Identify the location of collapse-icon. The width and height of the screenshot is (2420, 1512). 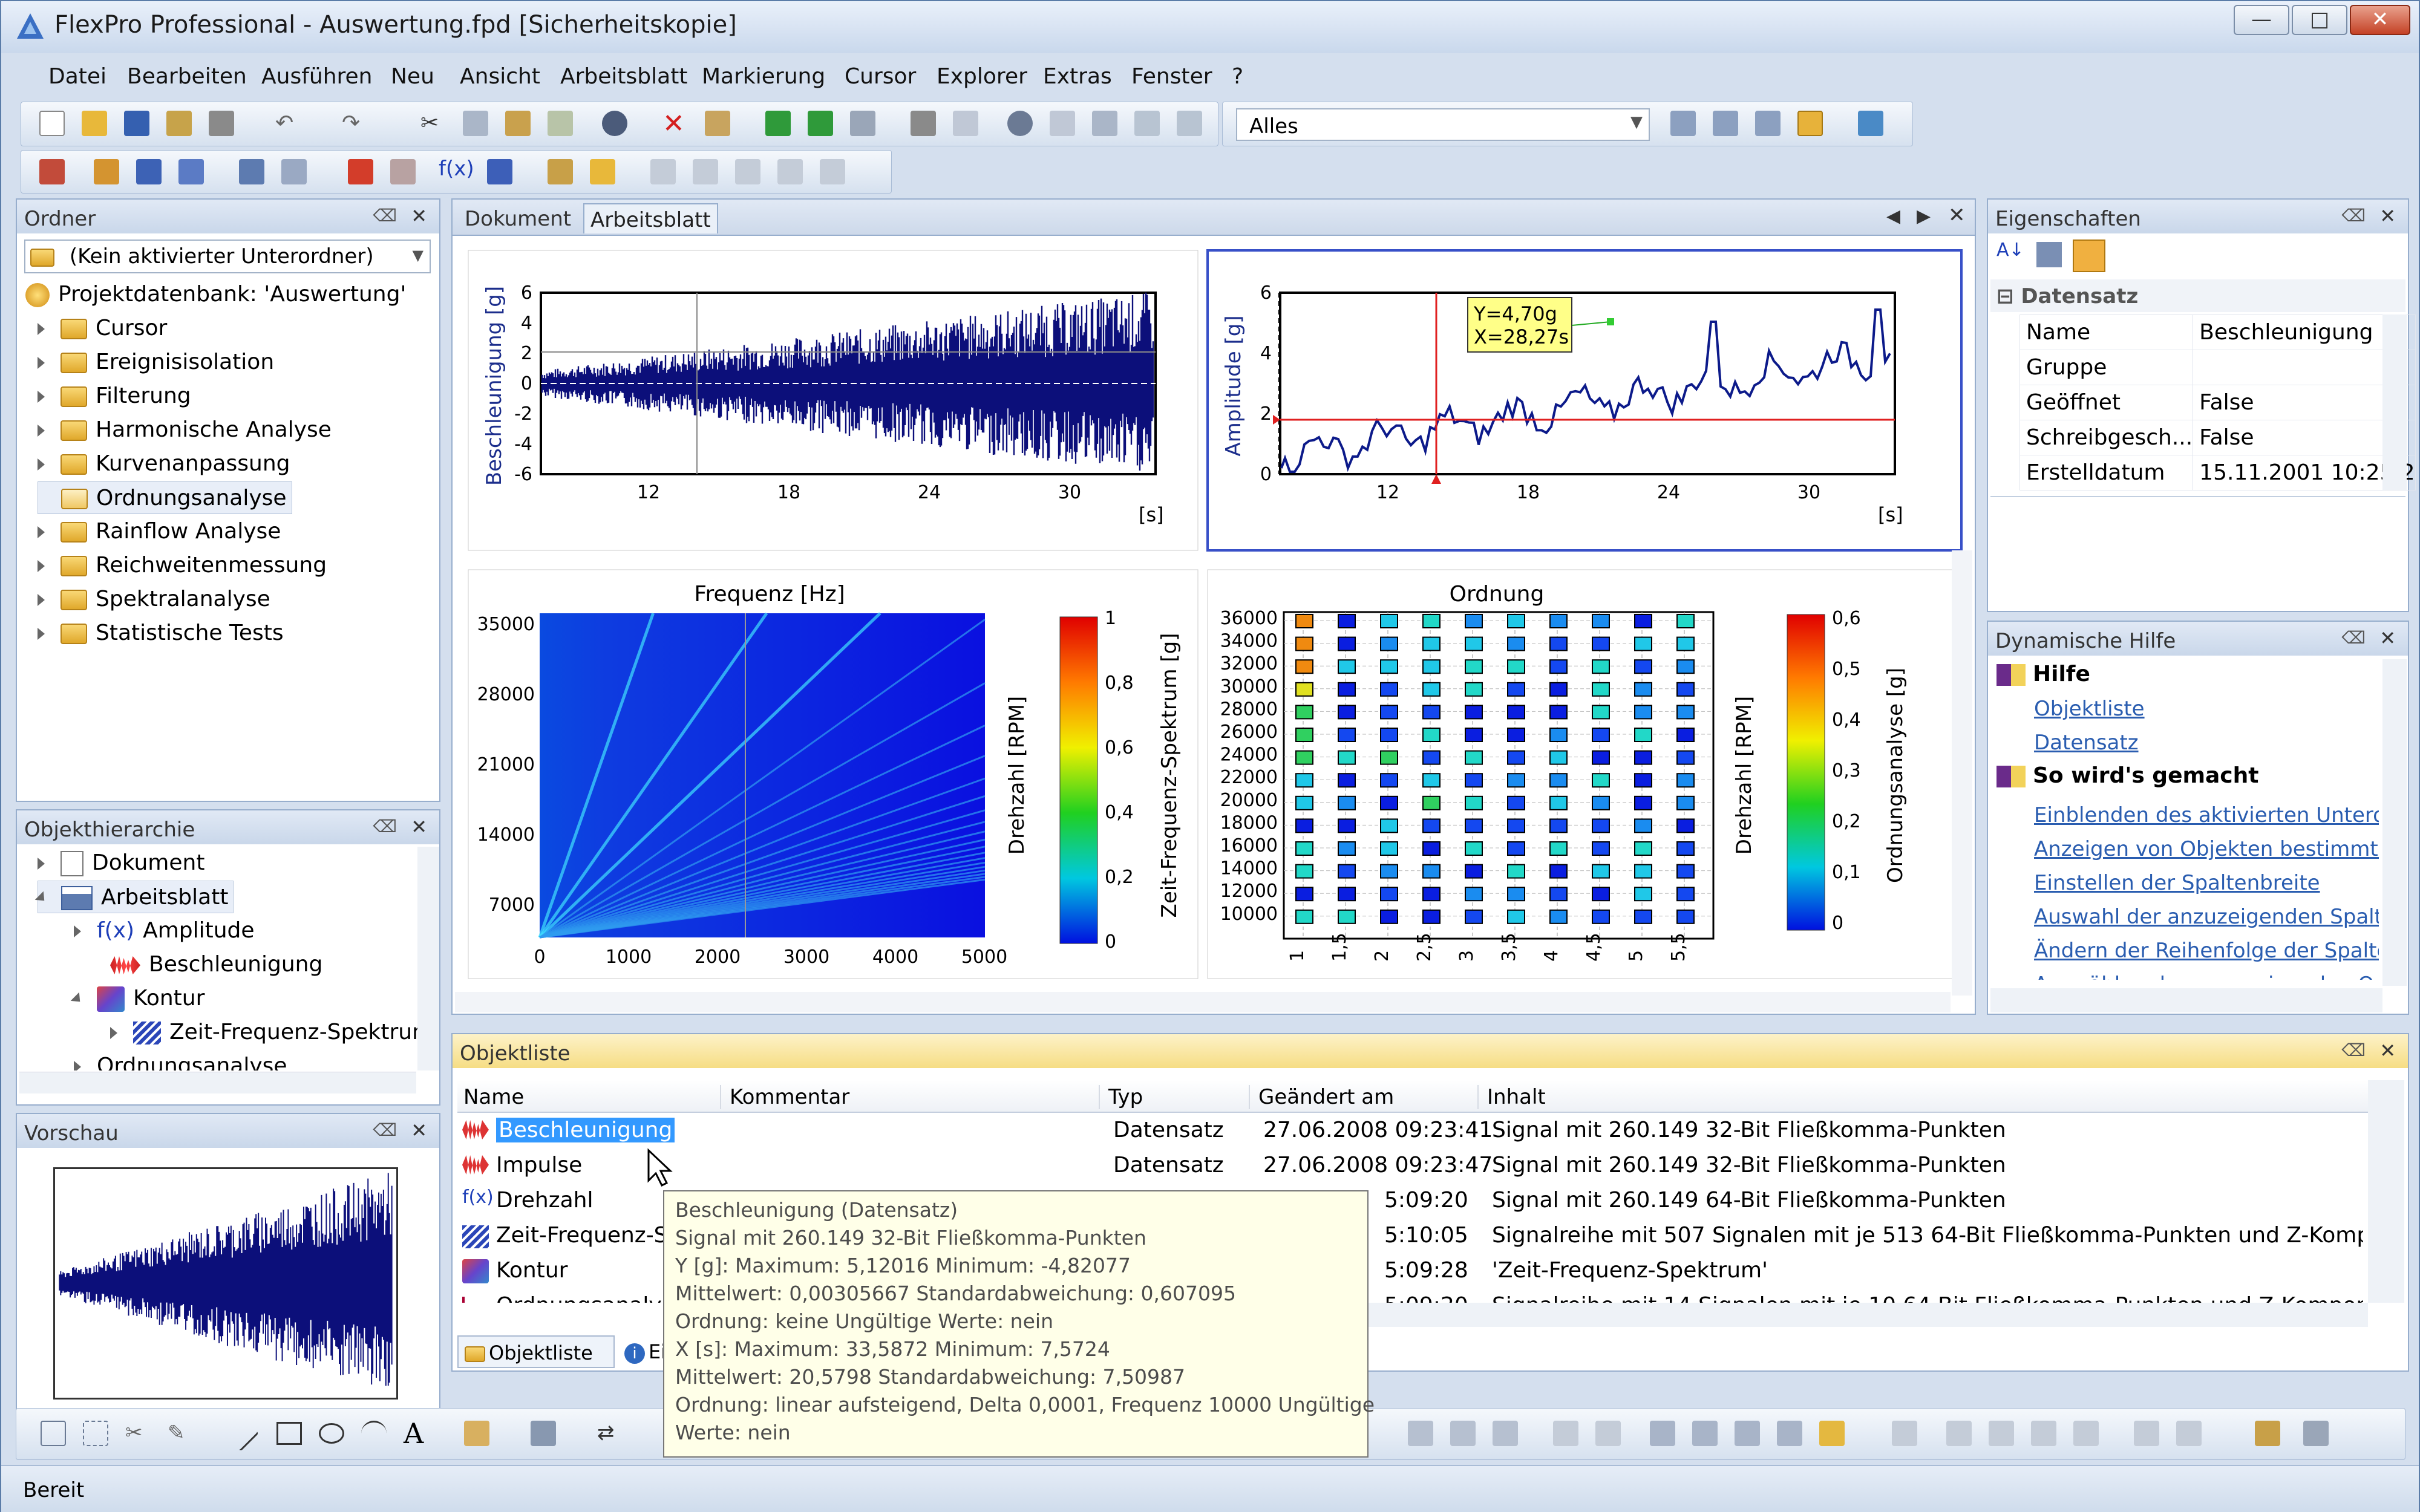
(77, 999).